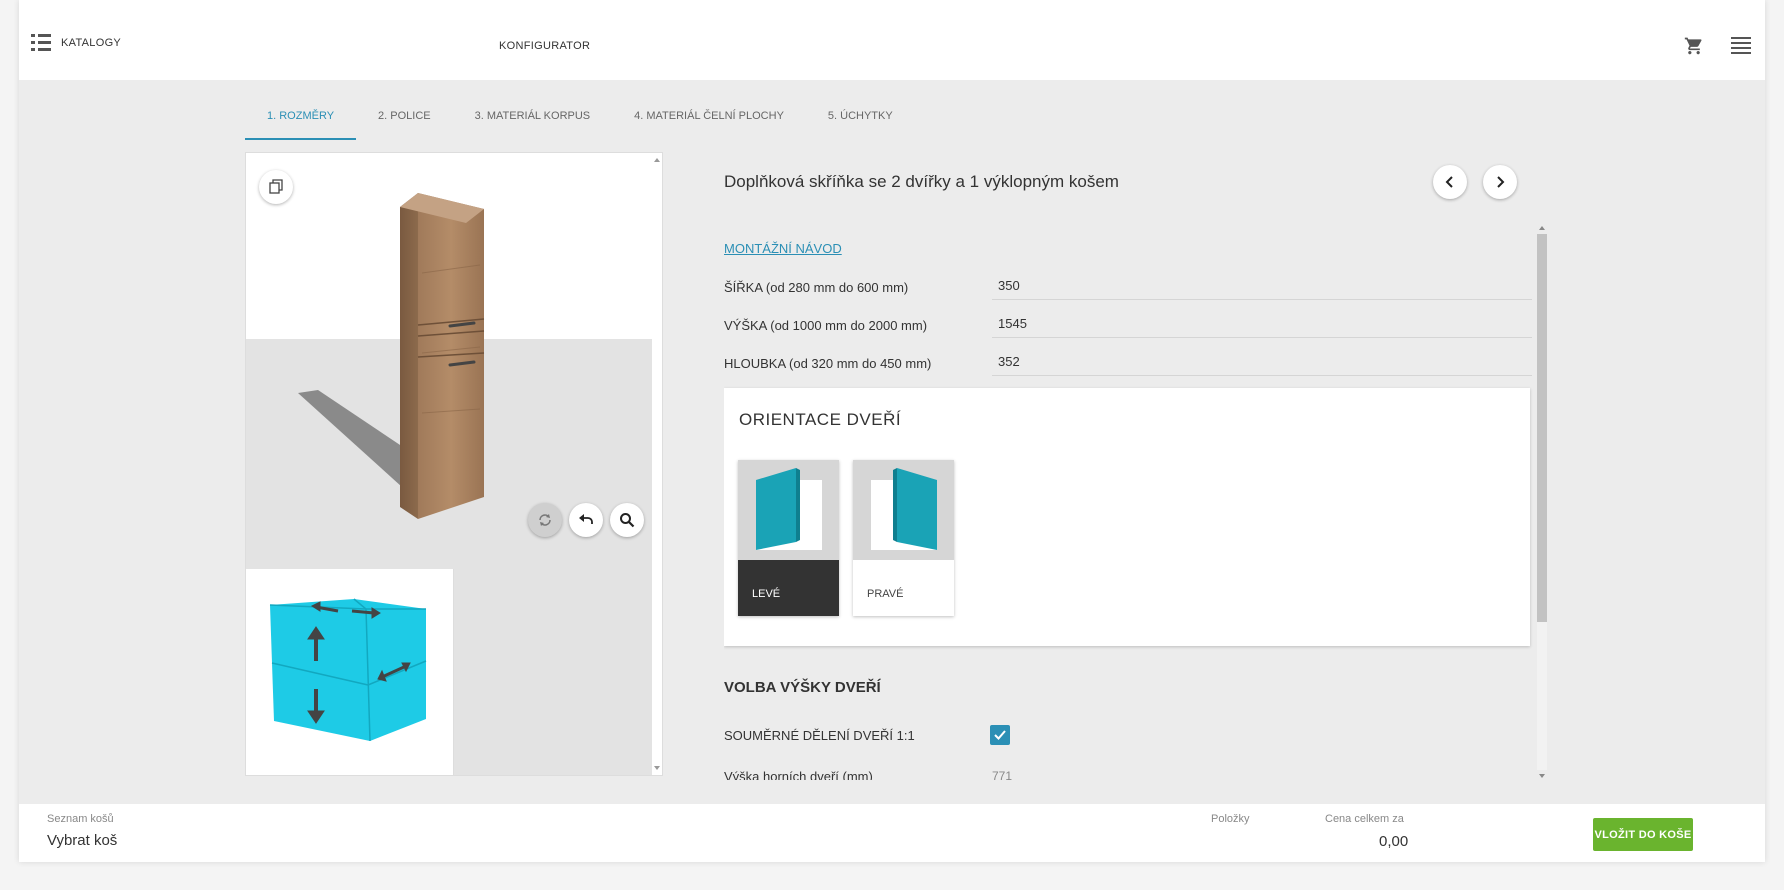 This screenshot has width=1784, height=890. I want to click on basket-select: Vybrat koš, so click(82, 840).